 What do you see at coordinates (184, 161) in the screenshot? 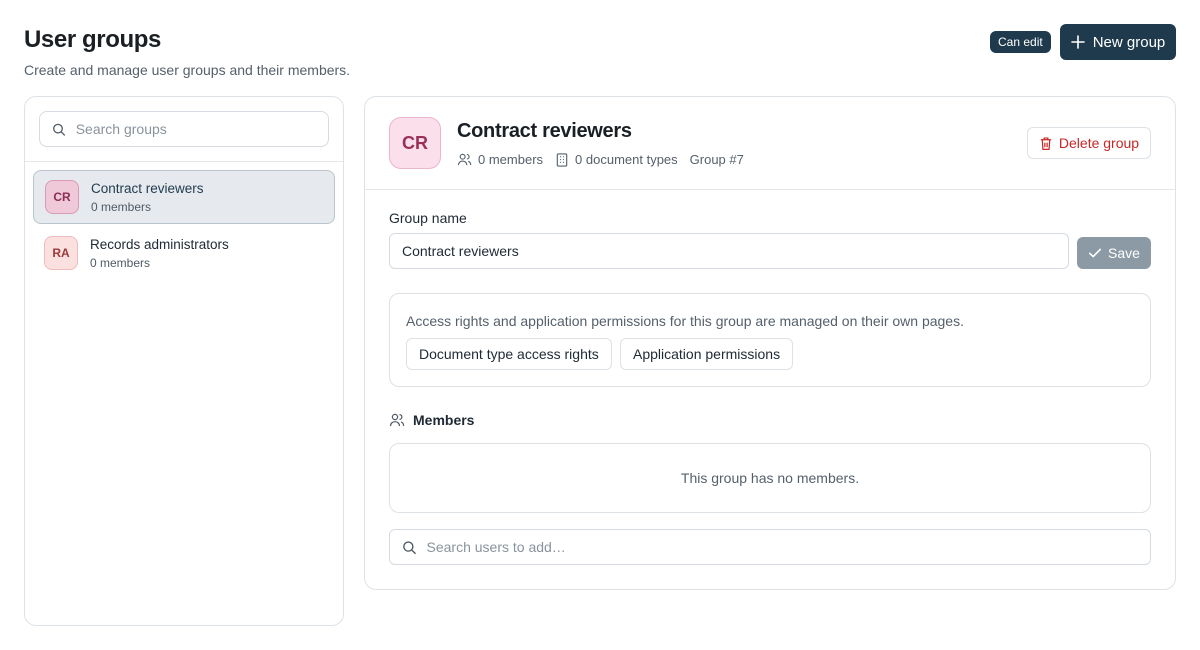
I see `sidebar-divider` at bounding box center [184, 161].